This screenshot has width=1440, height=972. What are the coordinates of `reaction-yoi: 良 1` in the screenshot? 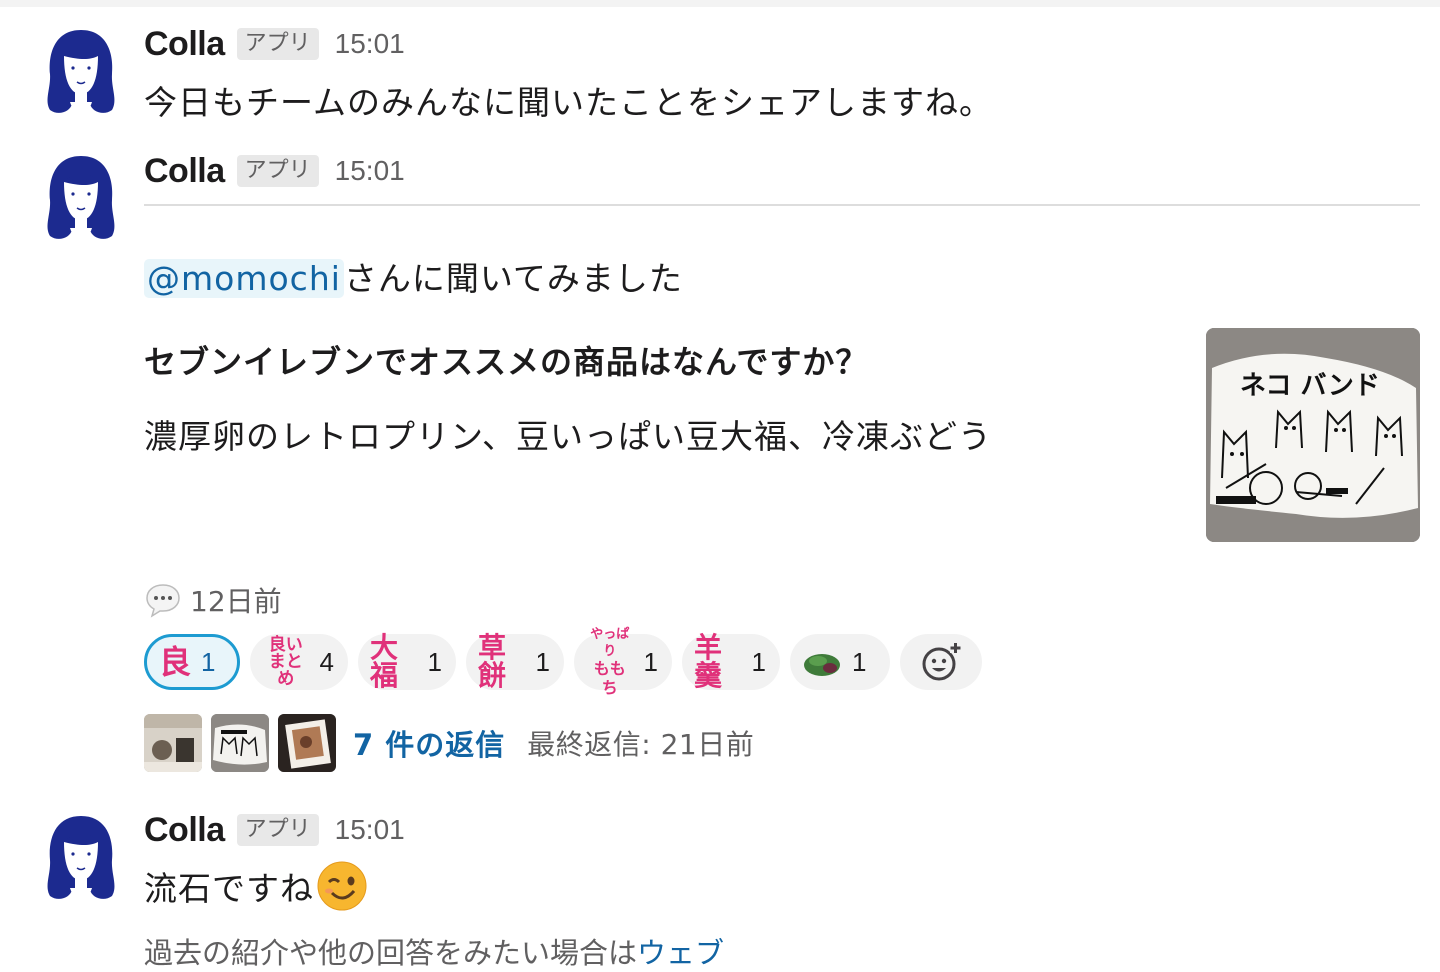 It's located at (192, 662).